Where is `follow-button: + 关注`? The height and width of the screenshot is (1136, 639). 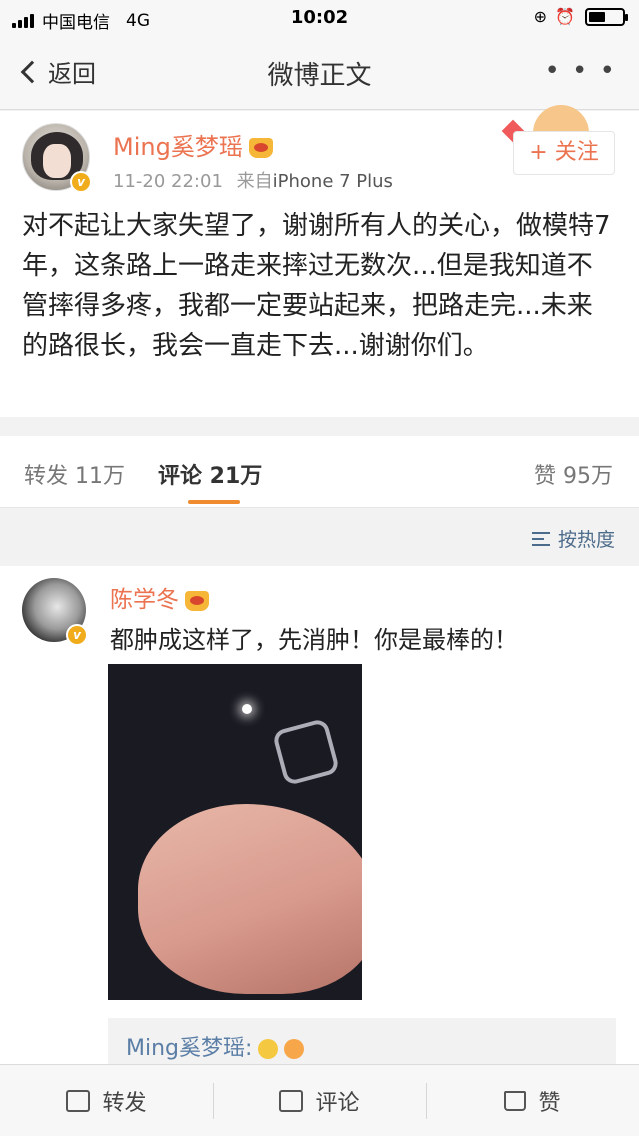 follow-button: + 关注 is located at coordinates (564, 153).